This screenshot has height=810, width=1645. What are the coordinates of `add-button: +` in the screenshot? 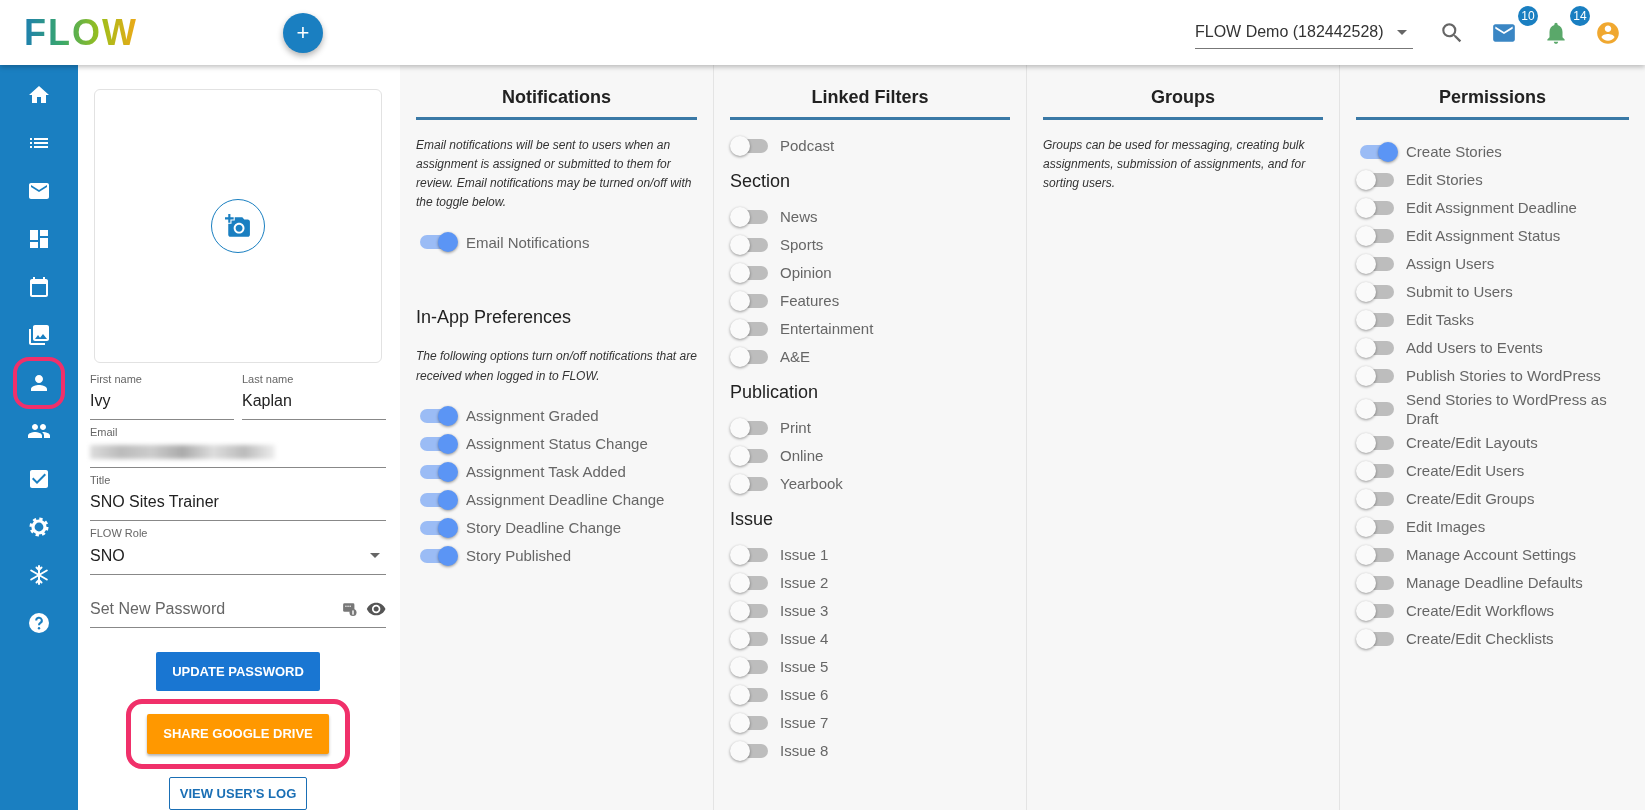 It's located at (302, 32).